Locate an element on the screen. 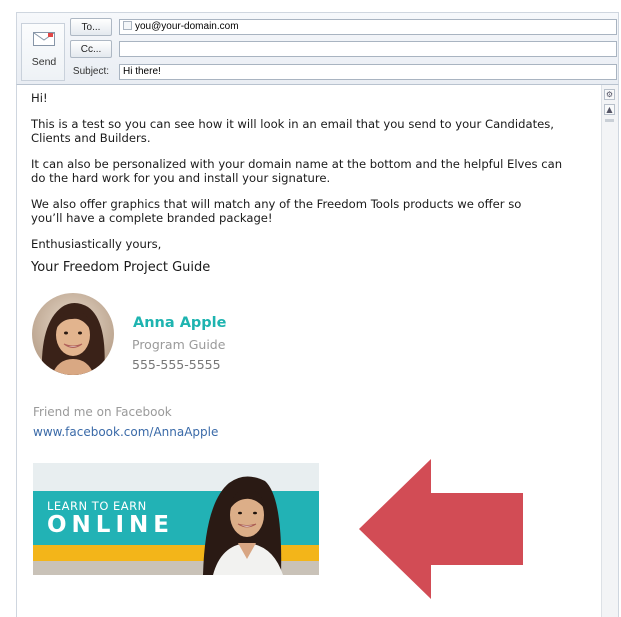 The width and height of the screenshot is (621, 617). banner-small-text: LEARN TO EARN is located at coordinates (97, 506).